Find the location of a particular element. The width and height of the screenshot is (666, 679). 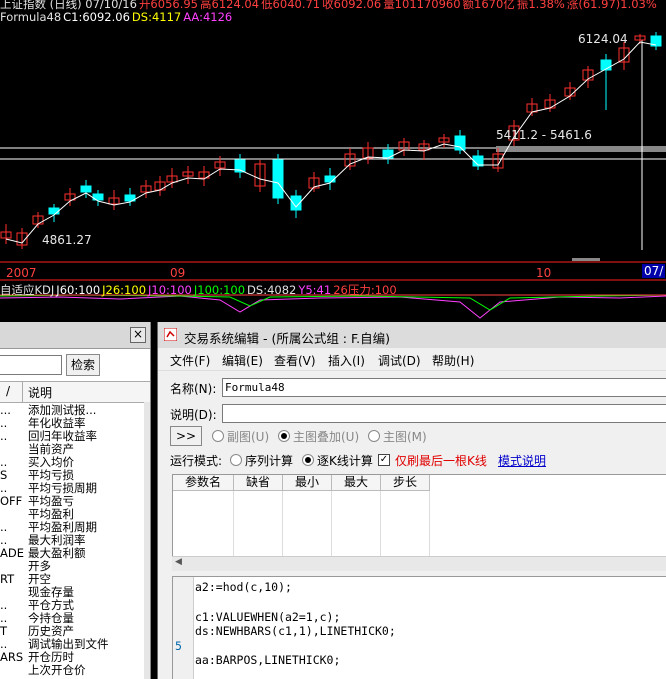

mode-help-link: 模式说明 is located at coordinates (522, 460).